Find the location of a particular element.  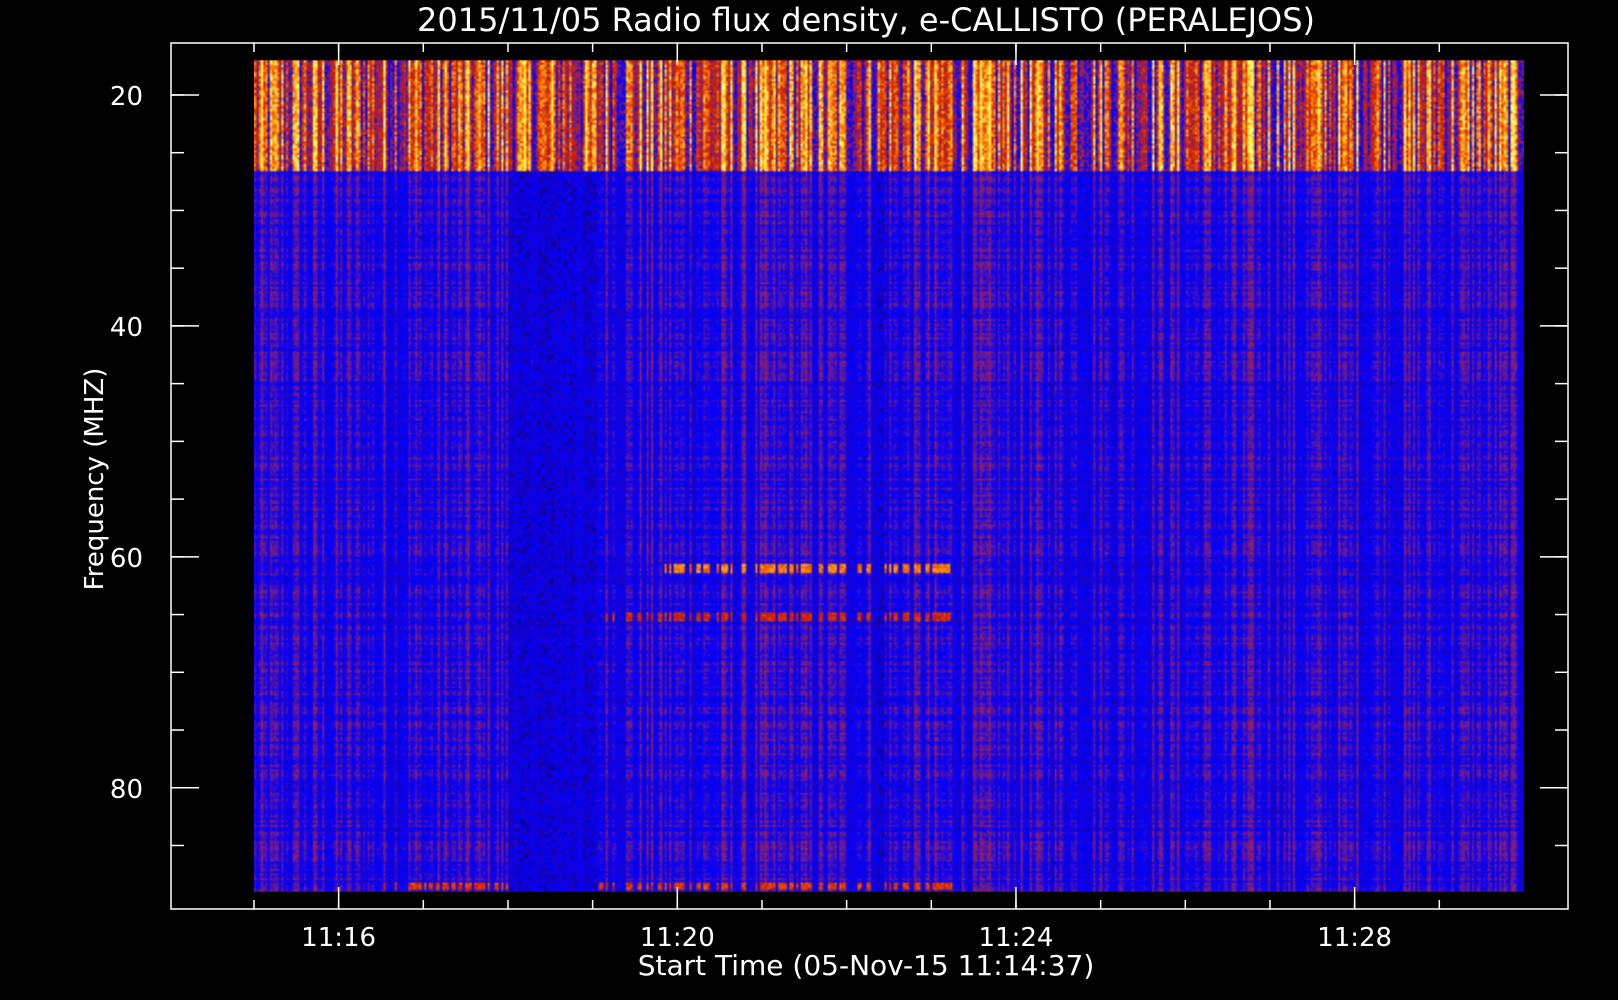

x-tick-label: 11:28 is located at coordinates (1354, 938).